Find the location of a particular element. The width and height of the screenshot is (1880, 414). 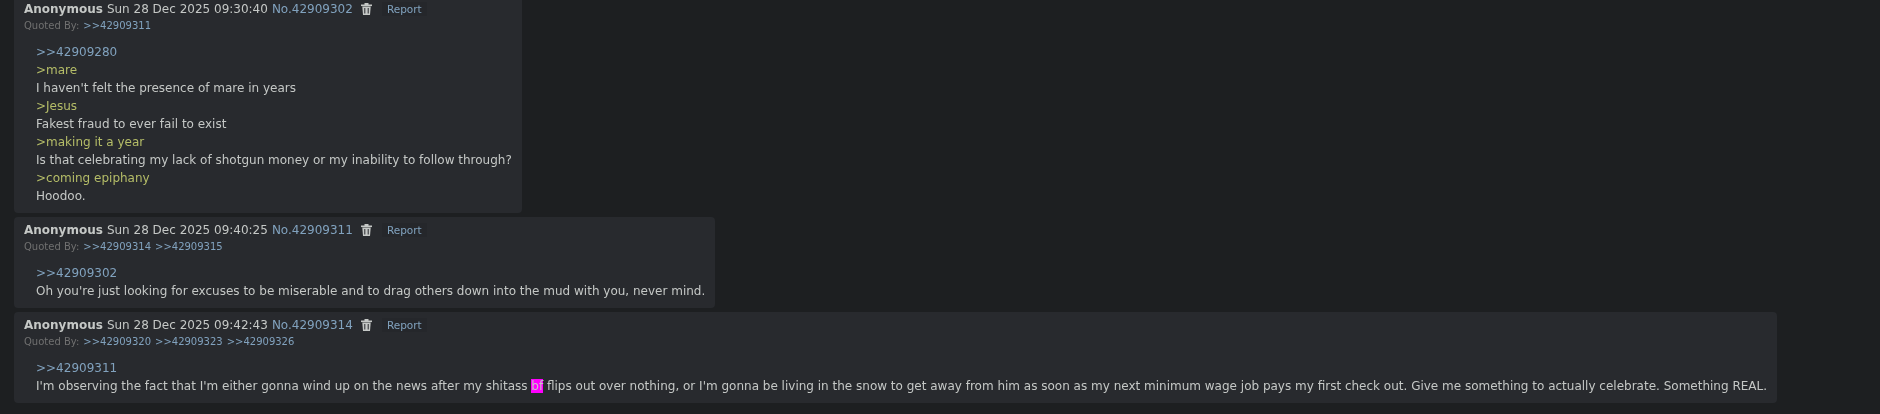

post-date: Sun 28 Dec 2025 09:42:43 is located at coordinates (187, 324).